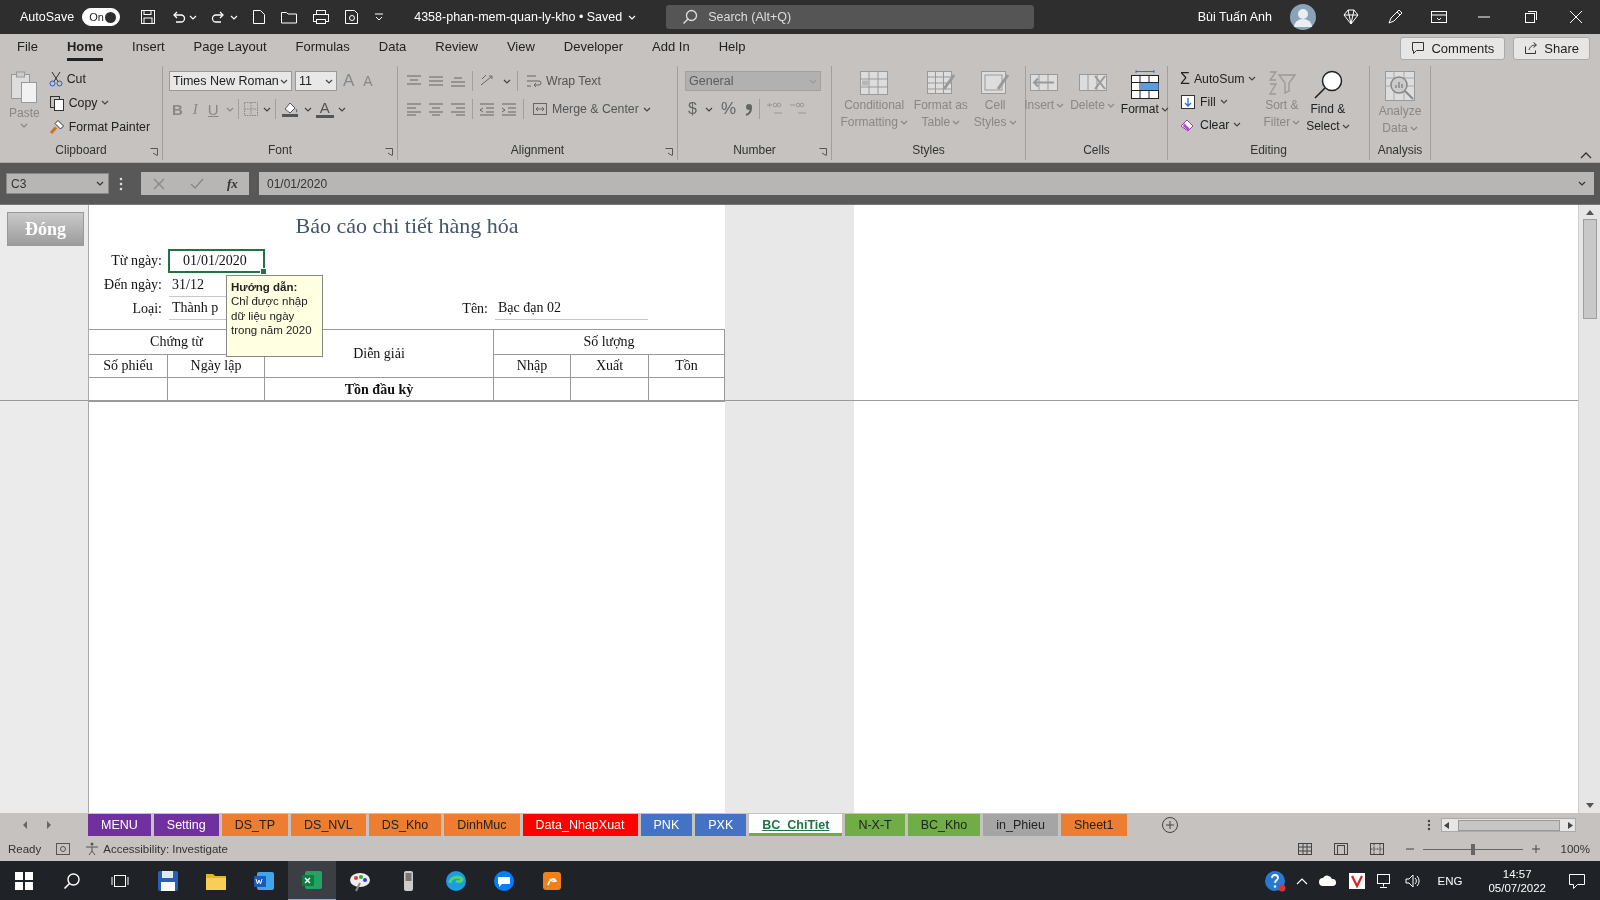  What do you see at coordinates (1301, 881) in the screenshot?
I see `show-hidden-icons-icon` at bounding box center [1301, 881].